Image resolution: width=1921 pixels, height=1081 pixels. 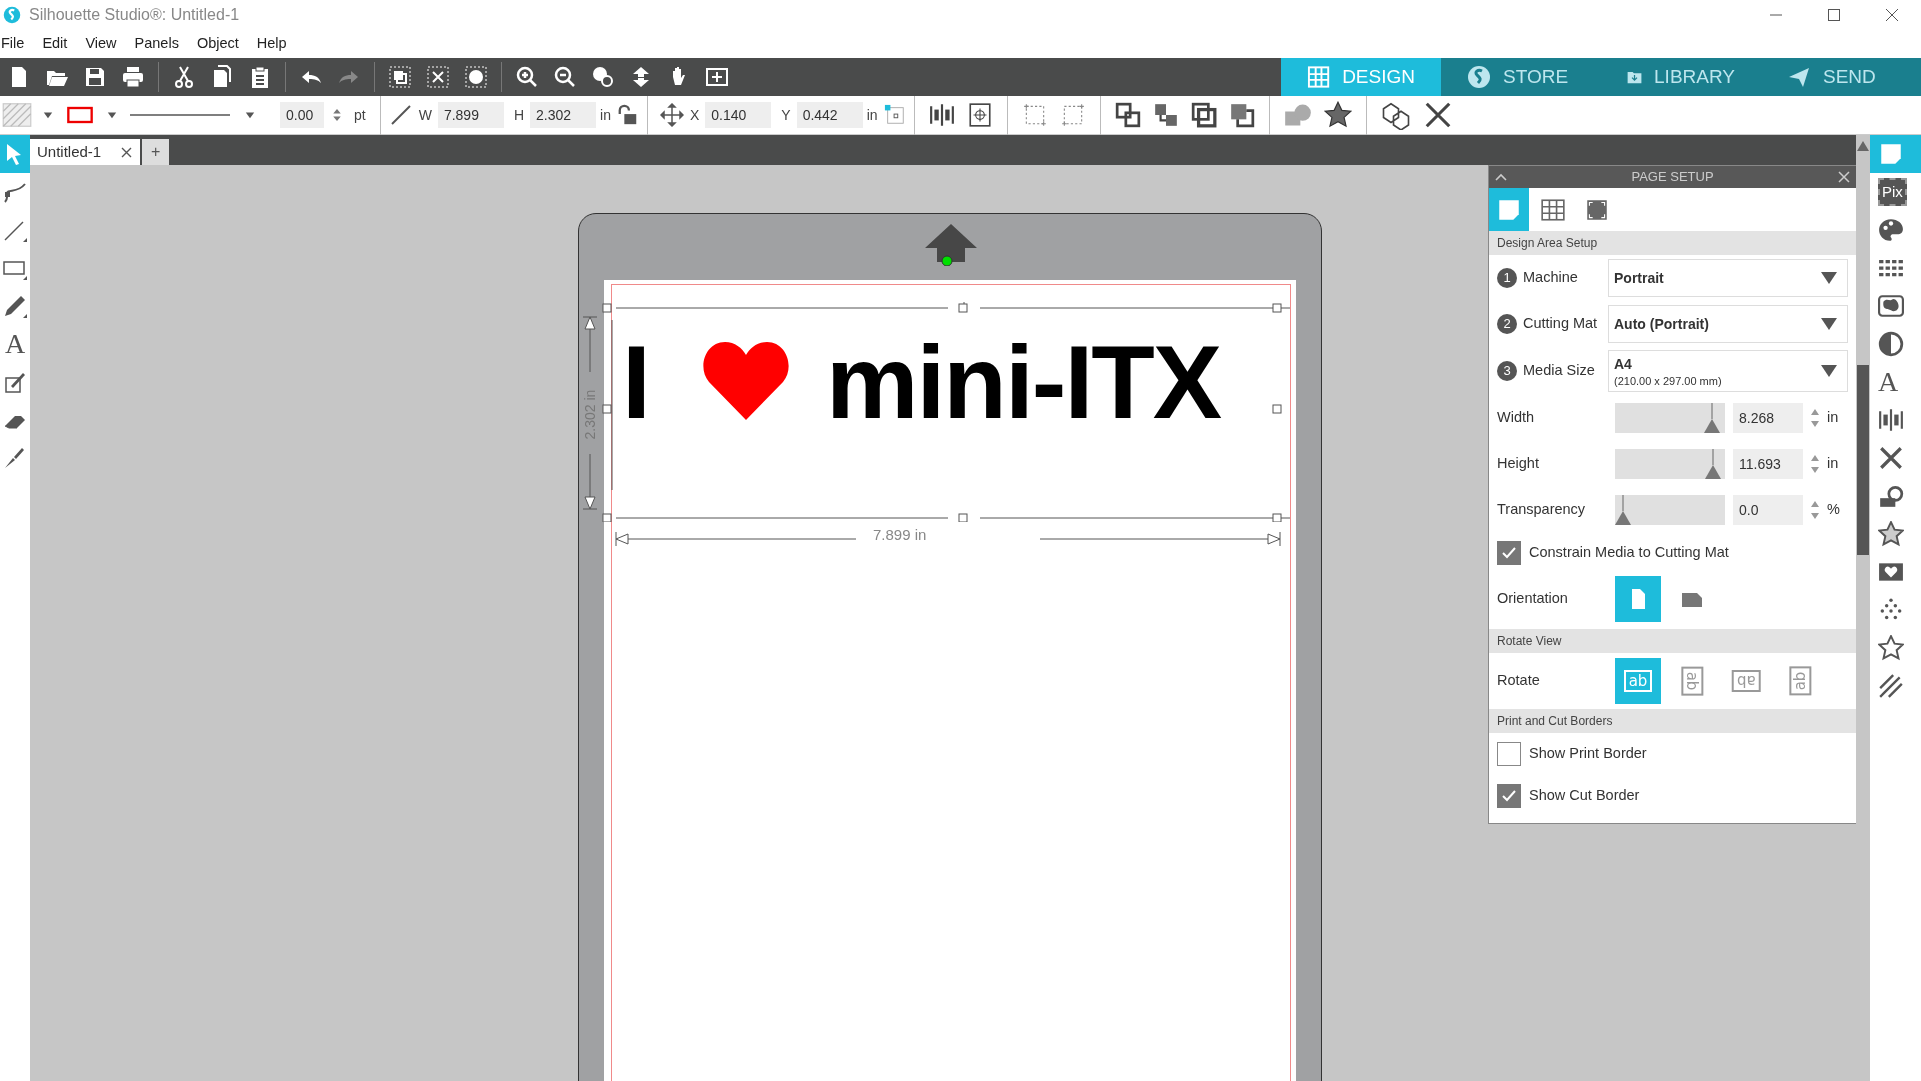 I want to click on x-label: X, so click(x=694, y=115).